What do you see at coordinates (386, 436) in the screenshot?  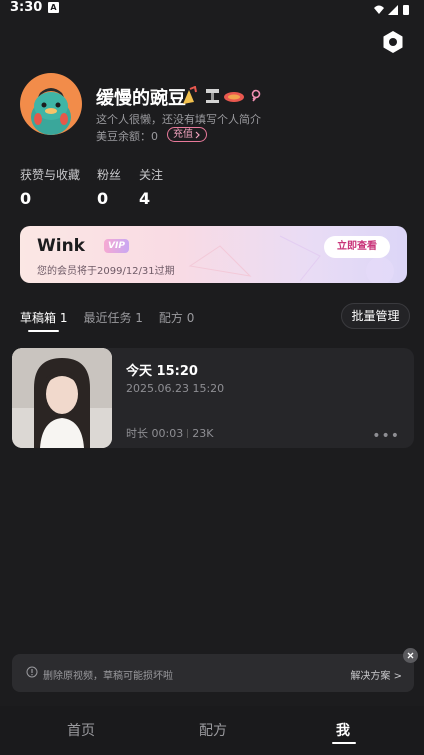 I see `more-options-icon: •••` at bounding box center [386, 436].